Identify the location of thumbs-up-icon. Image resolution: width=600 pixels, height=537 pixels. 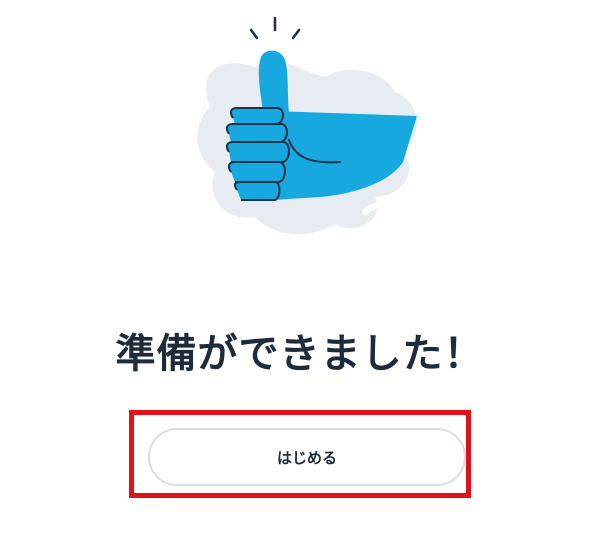
(307, 125).